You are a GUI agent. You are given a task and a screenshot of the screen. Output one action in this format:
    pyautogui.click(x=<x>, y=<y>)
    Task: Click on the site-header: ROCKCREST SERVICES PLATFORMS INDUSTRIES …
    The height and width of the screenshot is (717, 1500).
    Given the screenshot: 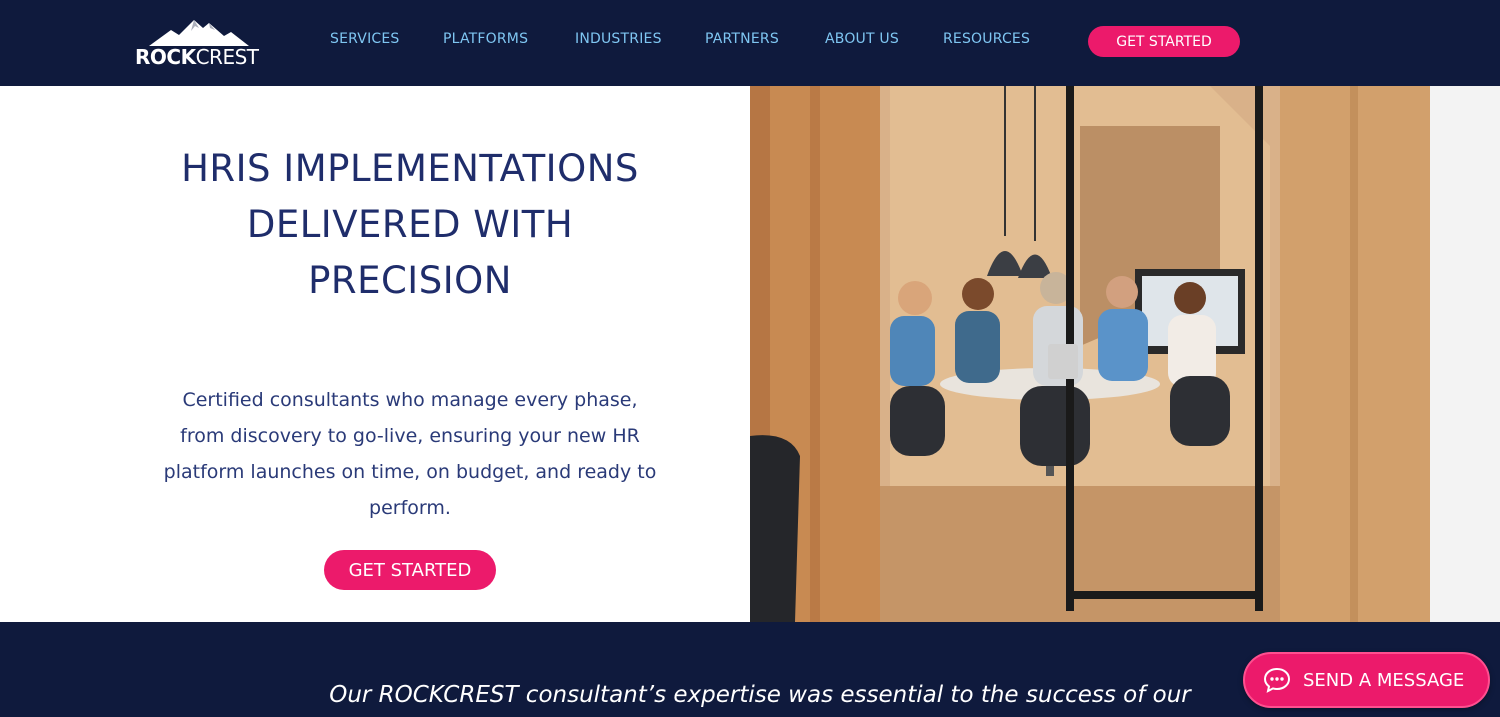 What is the action you would take?
    pyautogui.click(x=750, y=43)
    